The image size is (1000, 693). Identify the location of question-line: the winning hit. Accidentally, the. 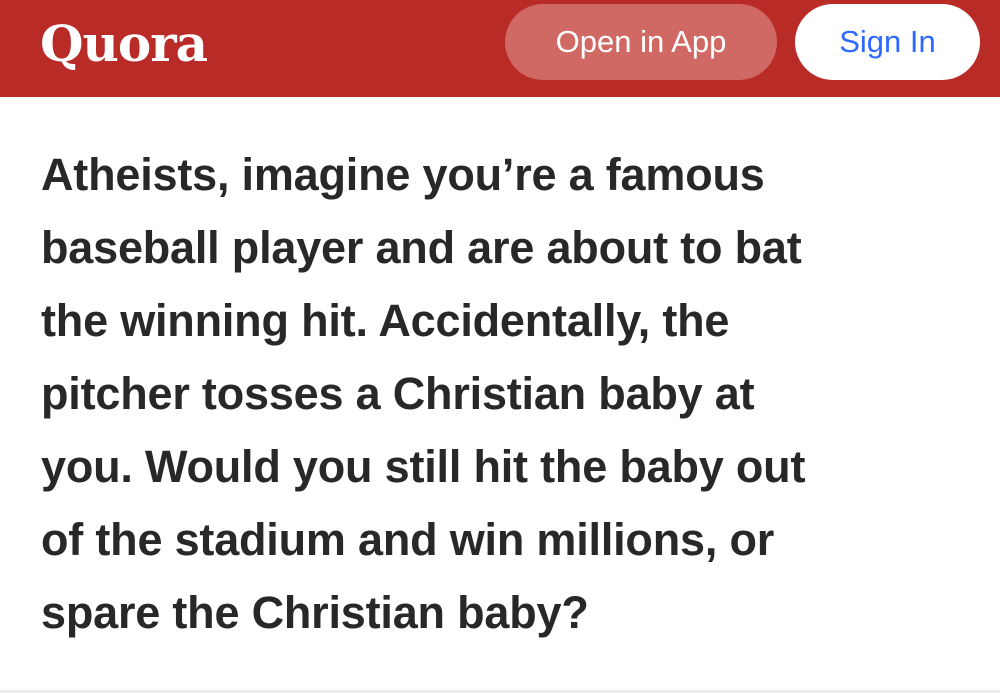
(385, 320).